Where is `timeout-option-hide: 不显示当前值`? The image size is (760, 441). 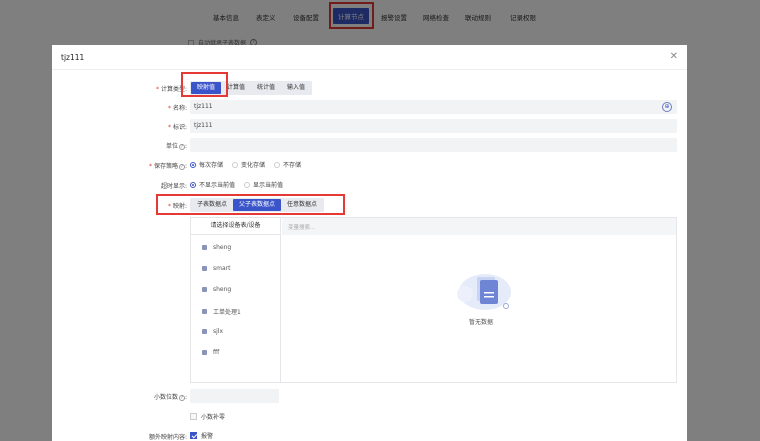 timeout-option-hide: 不显示当前值 is located at coordinates (212, 184).